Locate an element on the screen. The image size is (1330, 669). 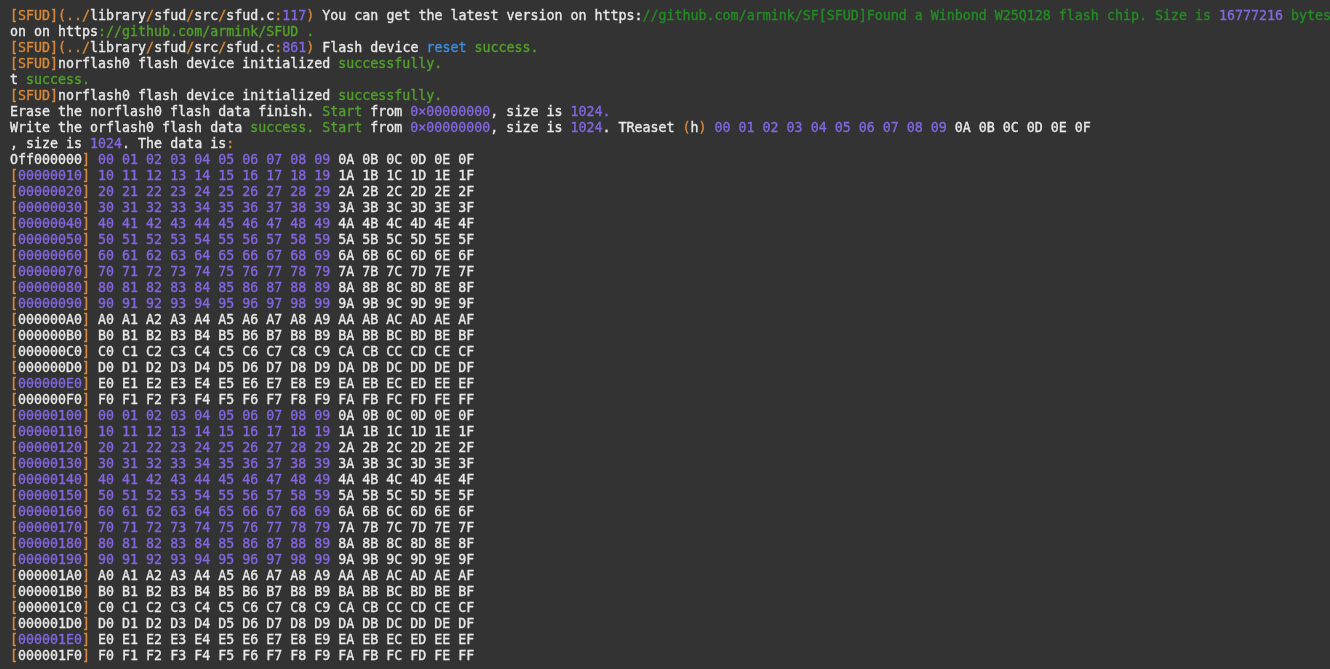
terminal-line: [000001B0] B0 B1 B2 B3 B4 B5 B6 B7 B8 B9 BA BB BC BD BE BF is located at coordinates (242, 592).